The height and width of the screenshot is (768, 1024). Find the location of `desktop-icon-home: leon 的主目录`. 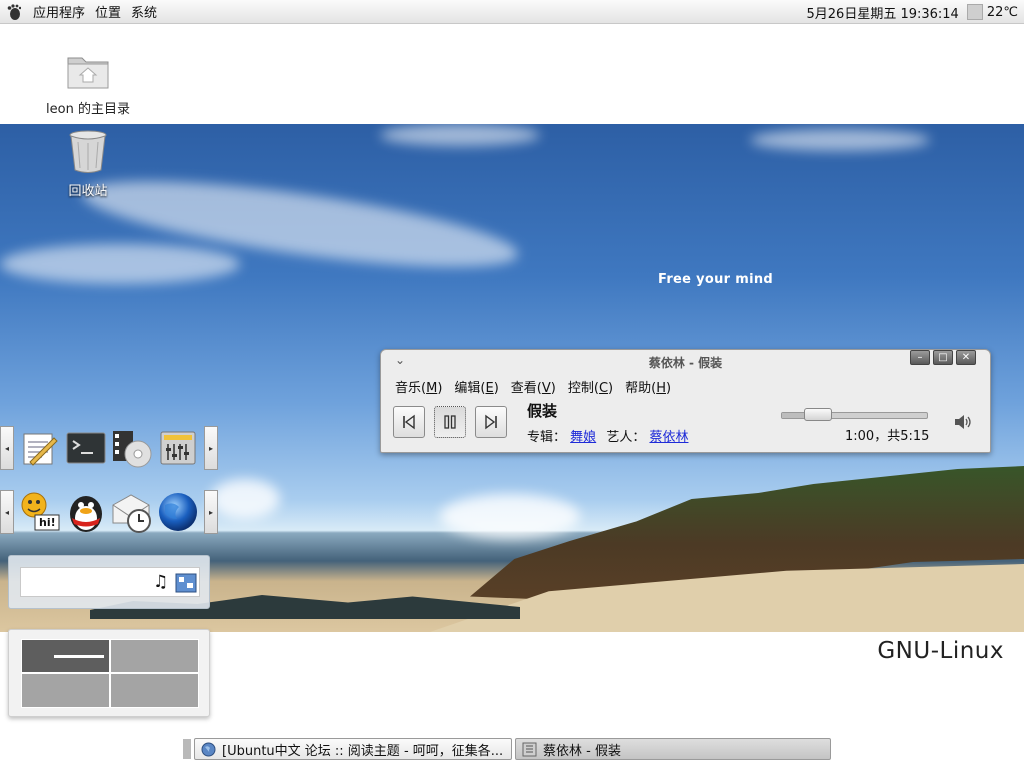

desktop-icon-home: leon 的主目录 is located at coordinates (88, 82).